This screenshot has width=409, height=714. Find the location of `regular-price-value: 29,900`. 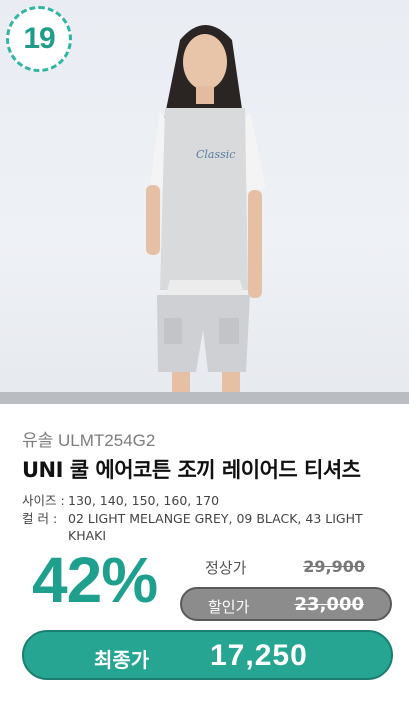

regular-price-value: 29,900 is located at coordinates (334, 566).